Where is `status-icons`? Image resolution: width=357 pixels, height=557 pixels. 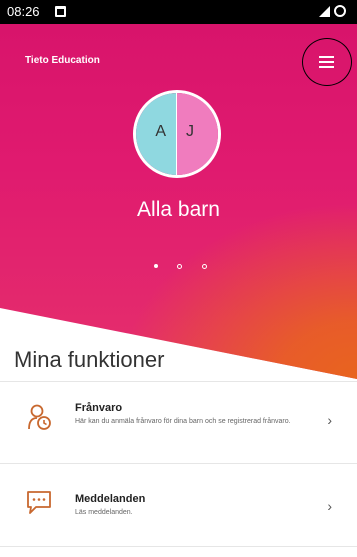 status-icons is located at coordinates (332, 13).